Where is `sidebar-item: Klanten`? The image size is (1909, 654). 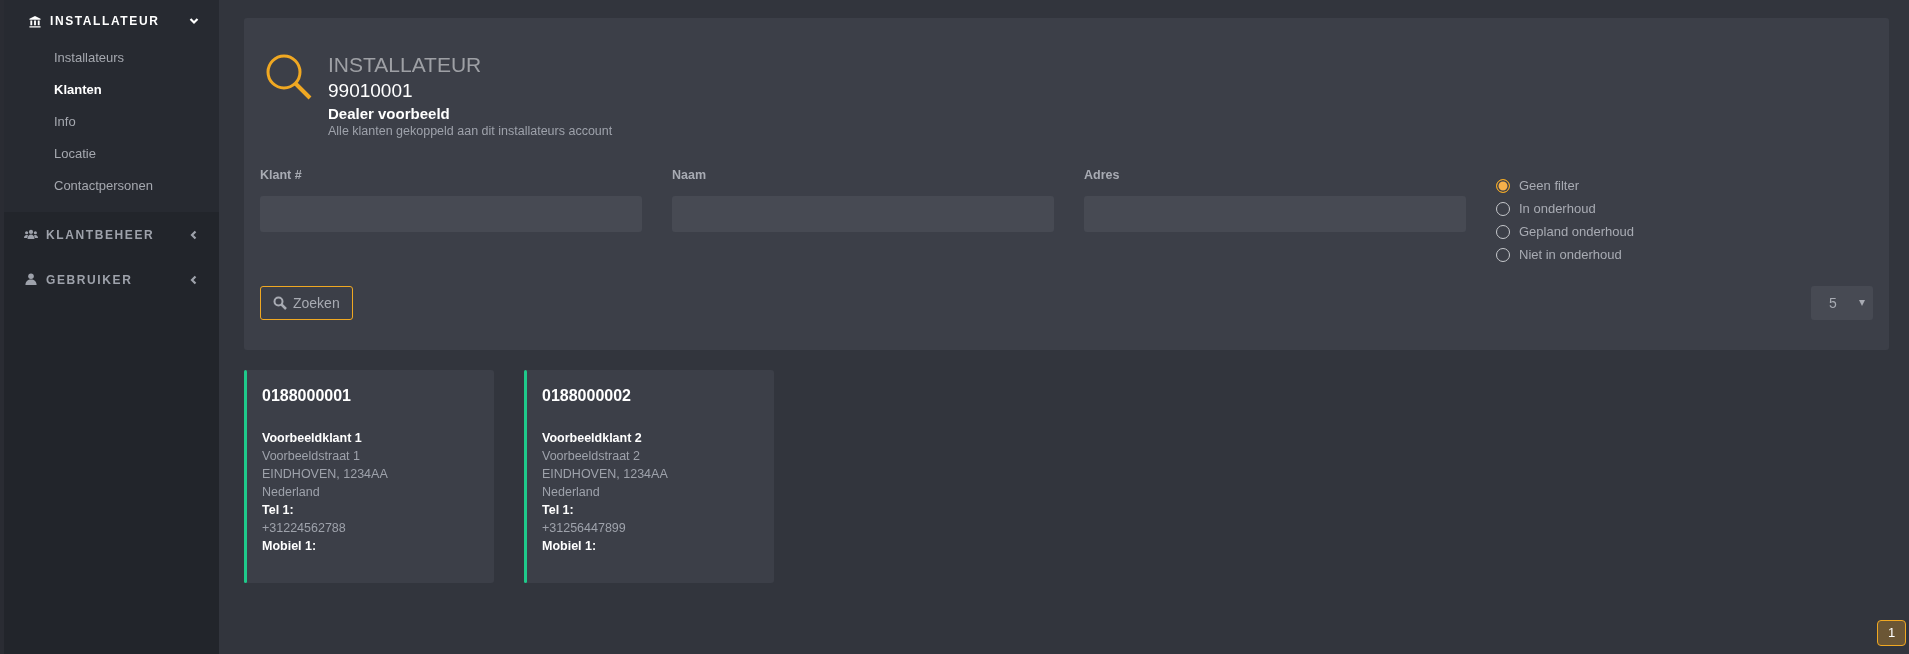 sidebar-item: Klanten is located at coordinates (111, 90).